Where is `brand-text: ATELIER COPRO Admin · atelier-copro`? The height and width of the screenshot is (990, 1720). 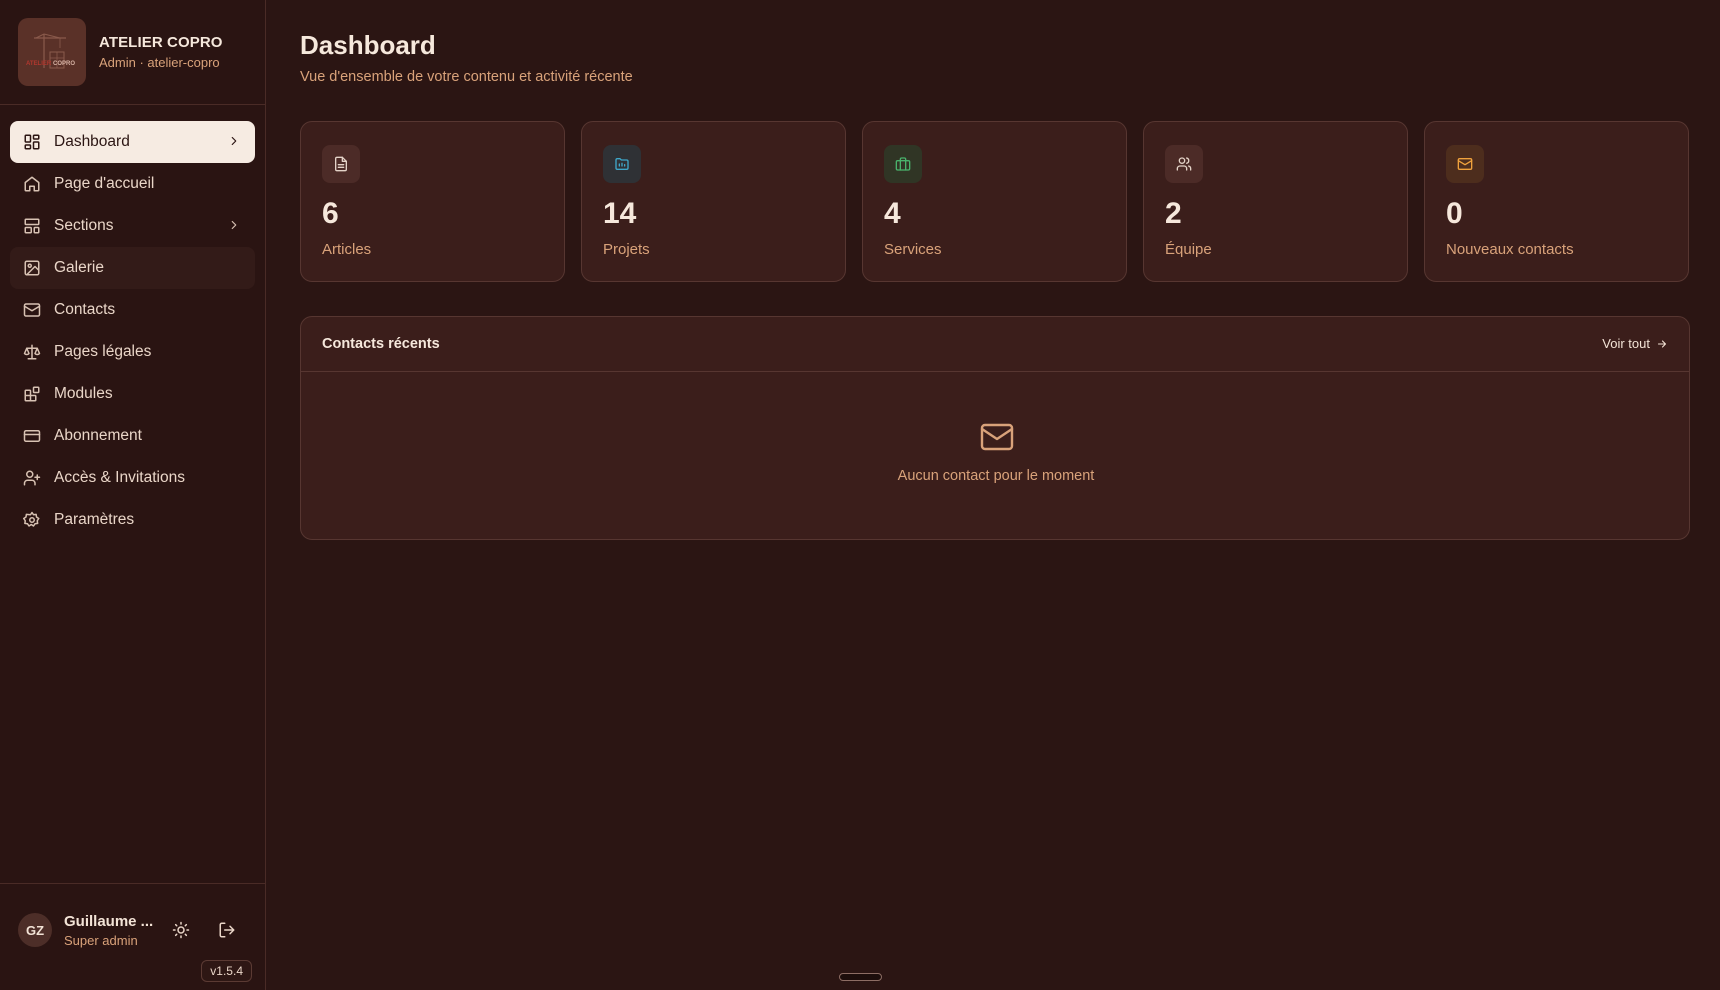
brand-text: ATELIER COPRO Admin · atelier-copro is located at coordinates (161, 52).